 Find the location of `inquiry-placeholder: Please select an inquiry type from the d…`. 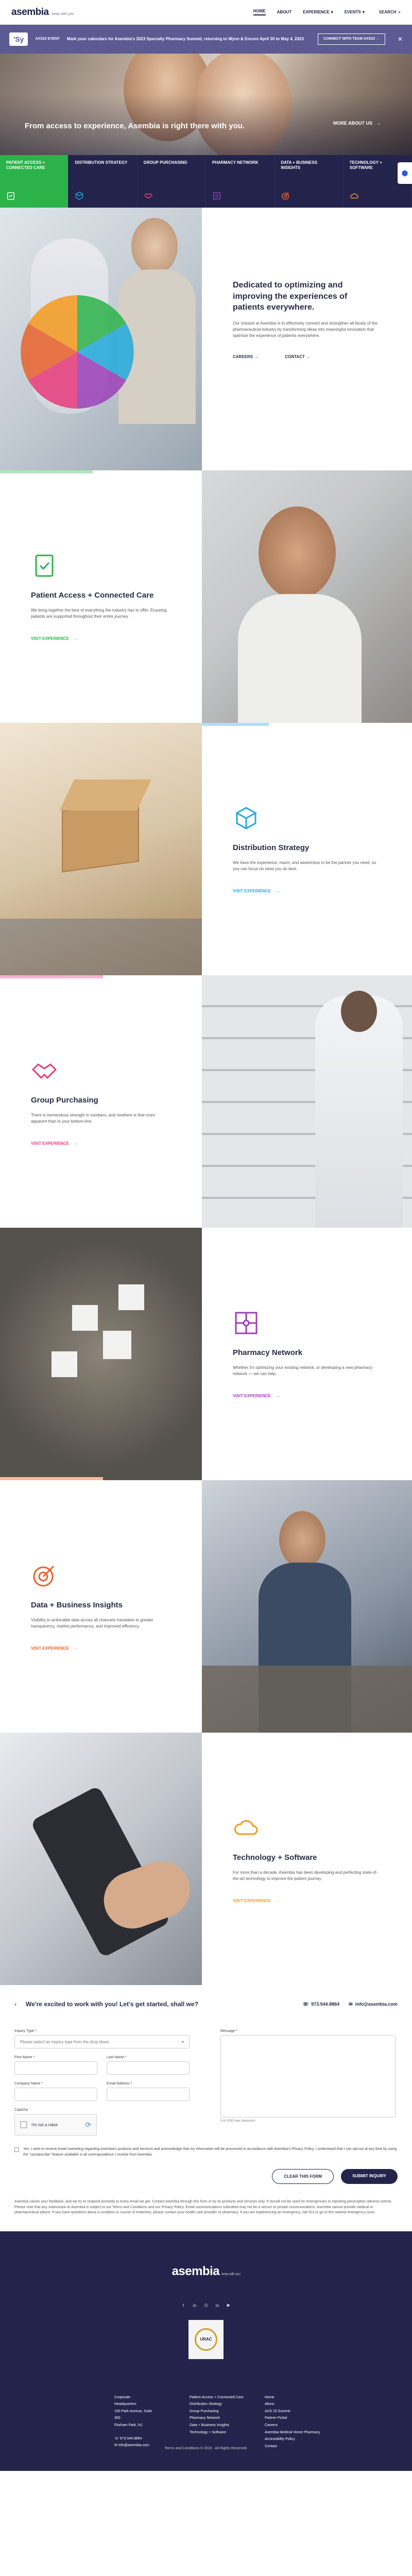

inquiry-placeholder: Please select an inquiry type from the d… is located at coordinates (64, 2041).